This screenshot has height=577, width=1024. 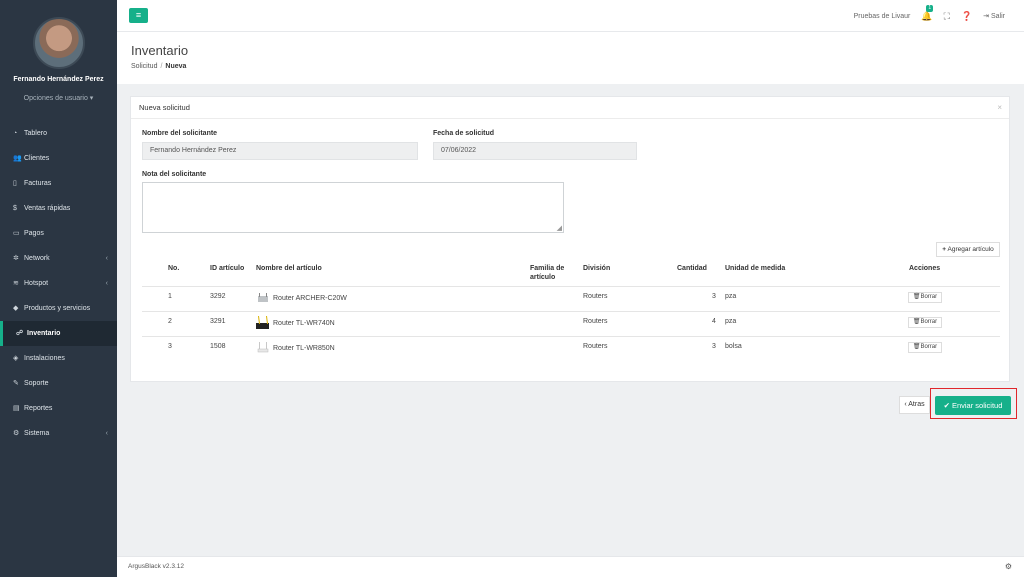 What do you see at coordinates (58, 183) in the screenshot?
I see `sidebar-item-facturas: ▯ Facturas` at bounding box center [58, 183].